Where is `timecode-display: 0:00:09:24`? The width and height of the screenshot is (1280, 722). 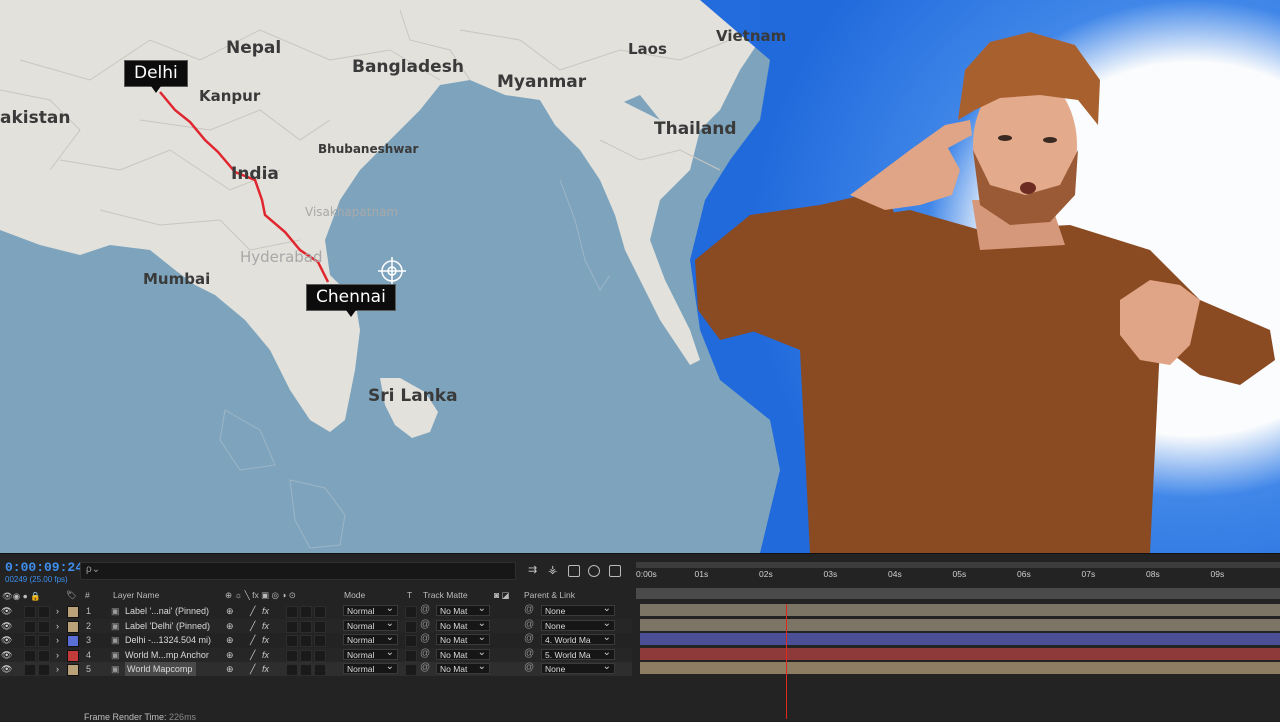 timecode-display: 0:00:09:24 is located at coordinates (44, 567).